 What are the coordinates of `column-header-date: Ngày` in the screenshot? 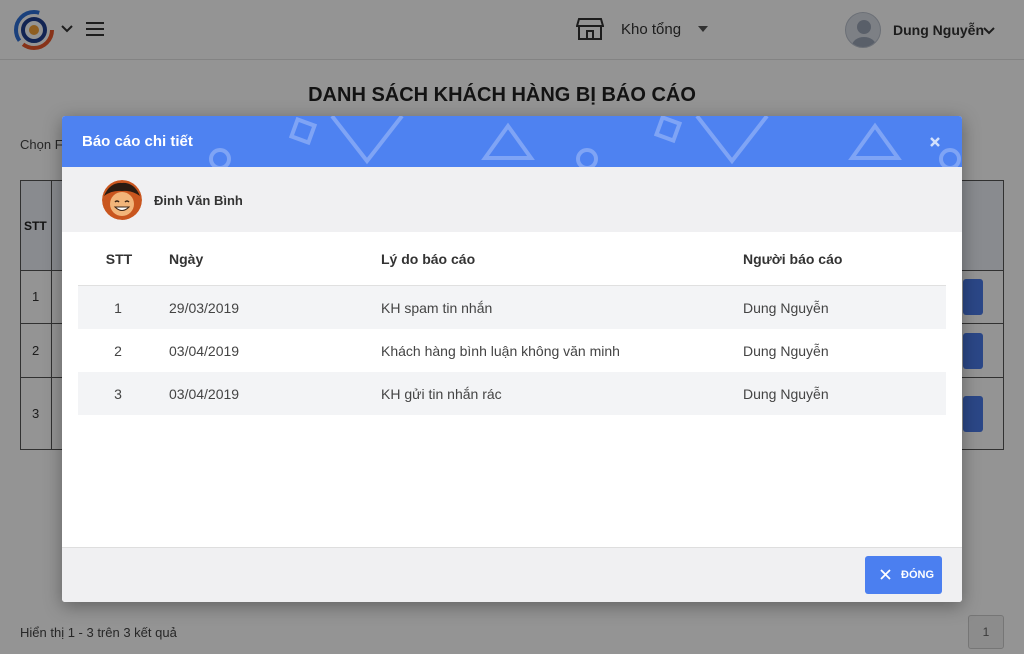 It's located at (186, 258).